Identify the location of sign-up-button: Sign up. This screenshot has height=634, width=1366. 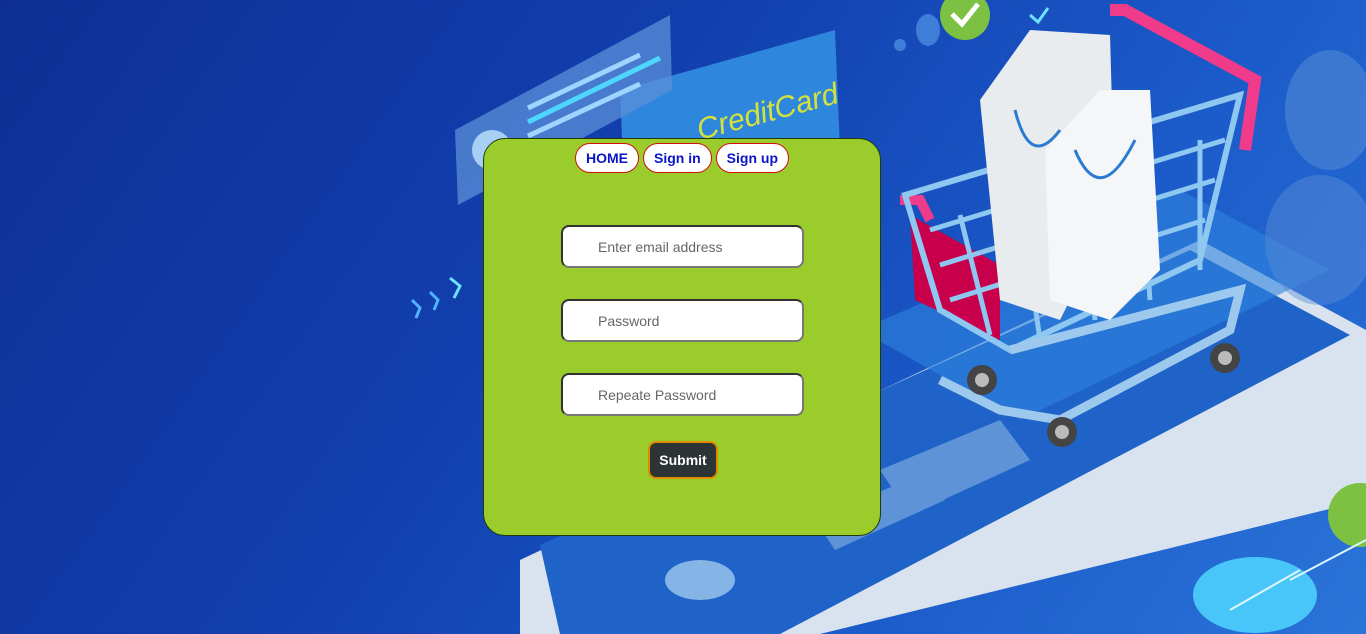
(752, 158).